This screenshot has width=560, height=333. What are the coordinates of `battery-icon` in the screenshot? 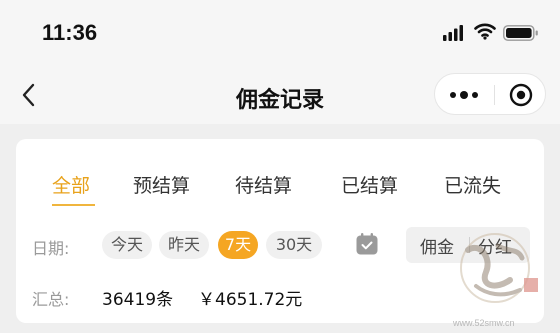 It's located at (520, 33).